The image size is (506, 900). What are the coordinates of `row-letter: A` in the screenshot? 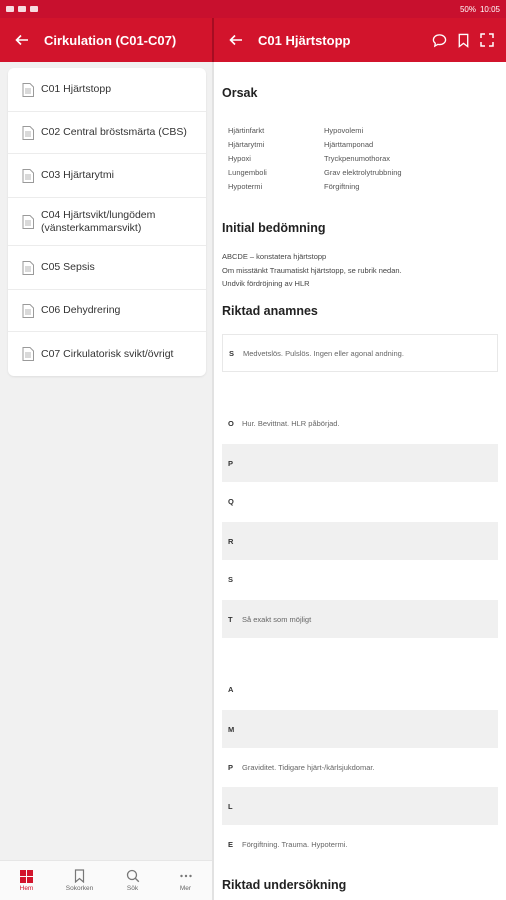 It's located at (231, 689).